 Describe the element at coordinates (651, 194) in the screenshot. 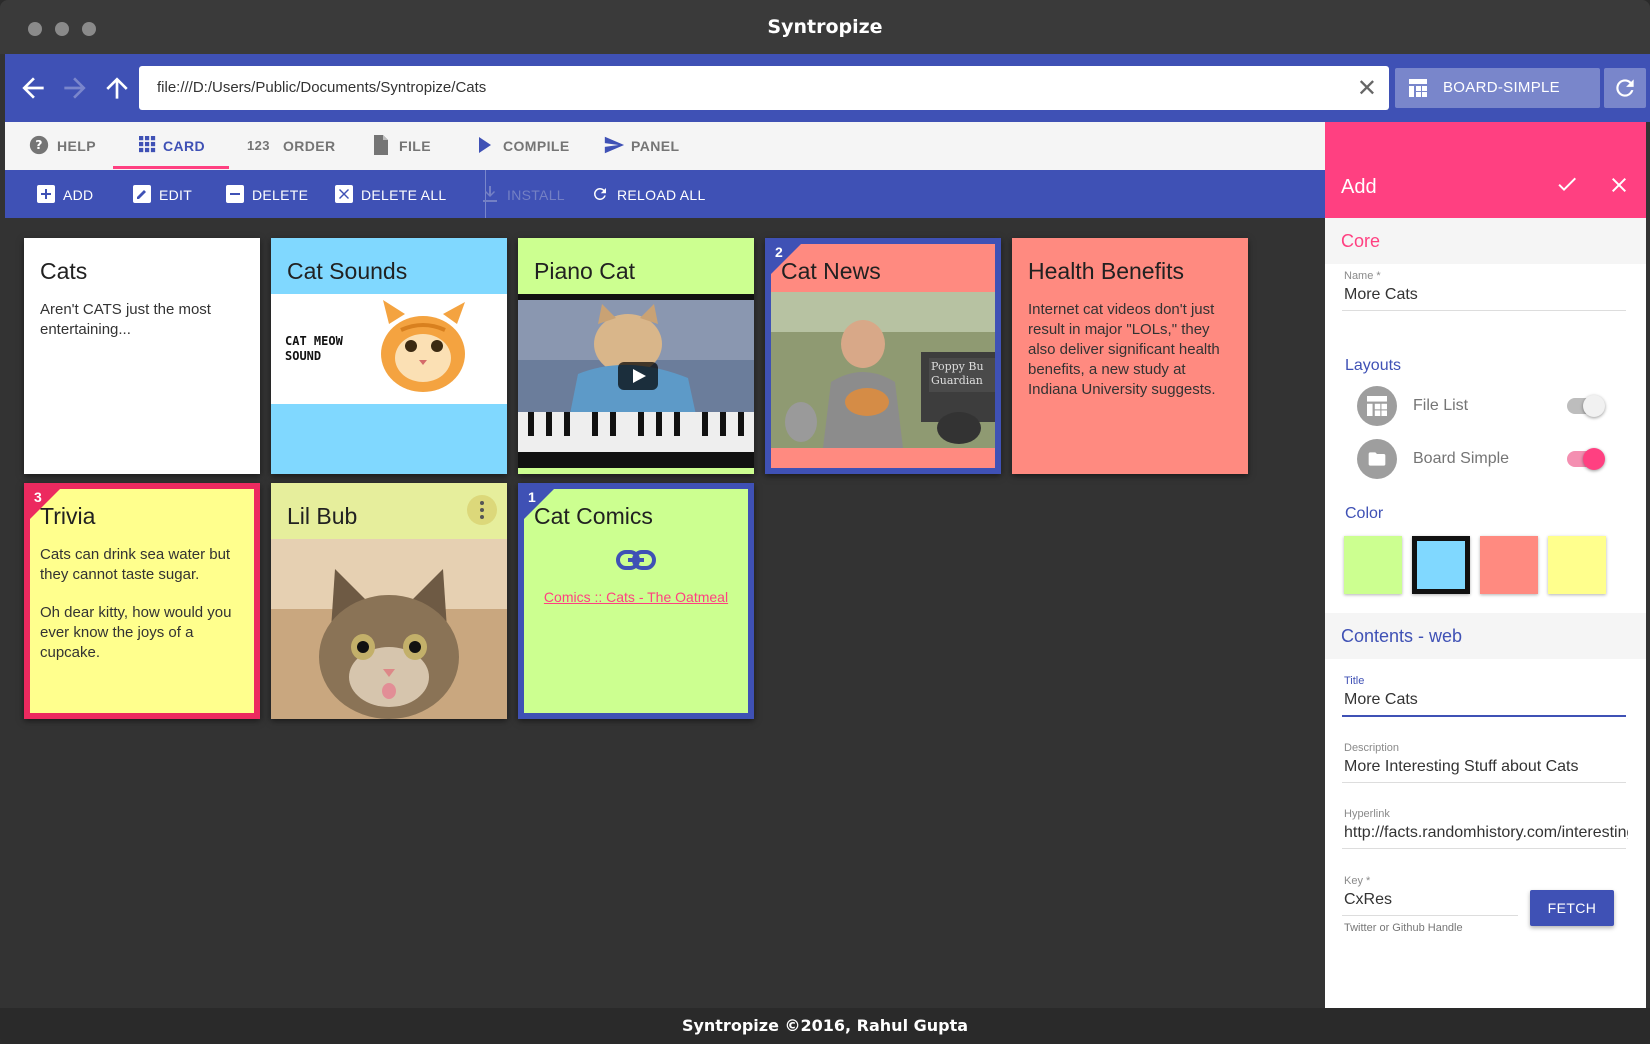

I see `reload-all-button: RELOAD ALL` at that location.